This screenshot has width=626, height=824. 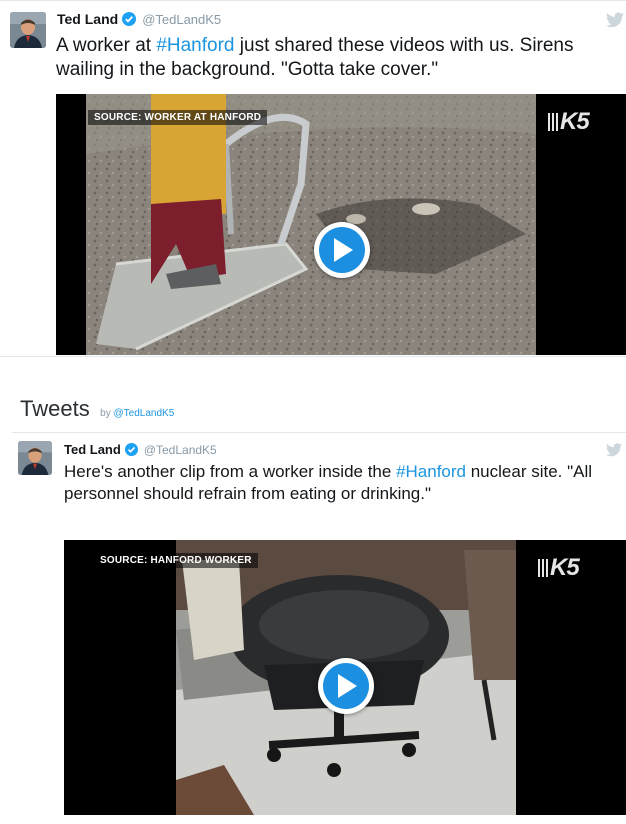 What do you see at coordinates (176, 560) in the screenshot?
I see `video-source-label: SOURCE: HANFORD WORKER` at bounding box center [176, 560].